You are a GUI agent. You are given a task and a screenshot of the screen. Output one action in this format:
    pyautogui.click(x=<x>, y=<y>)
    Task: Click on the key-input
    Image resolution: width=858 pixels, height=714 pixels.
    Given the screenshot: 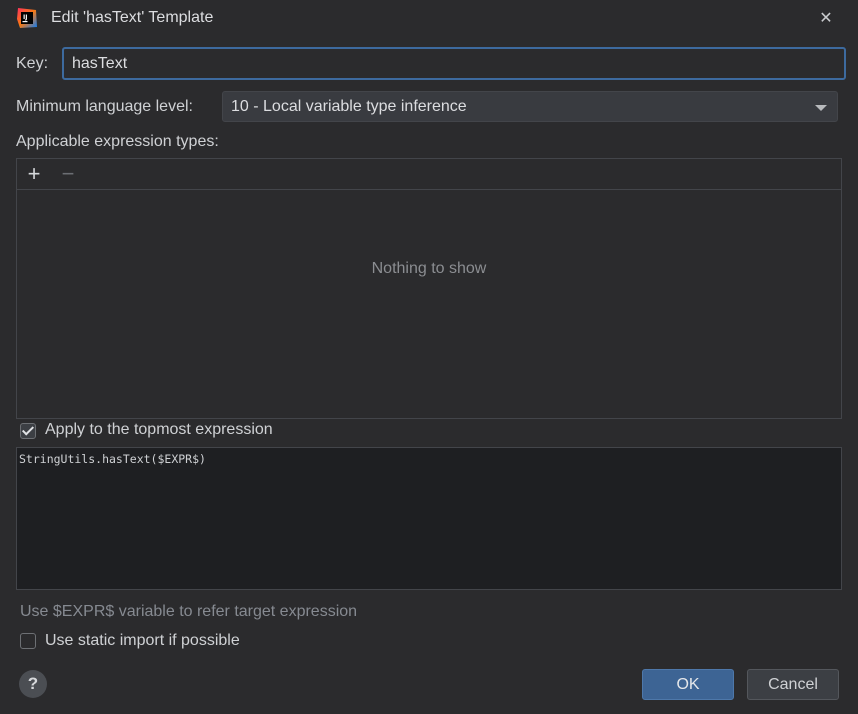 What is the action you would take?
    pyautogui.click(x=454, y=63)
    